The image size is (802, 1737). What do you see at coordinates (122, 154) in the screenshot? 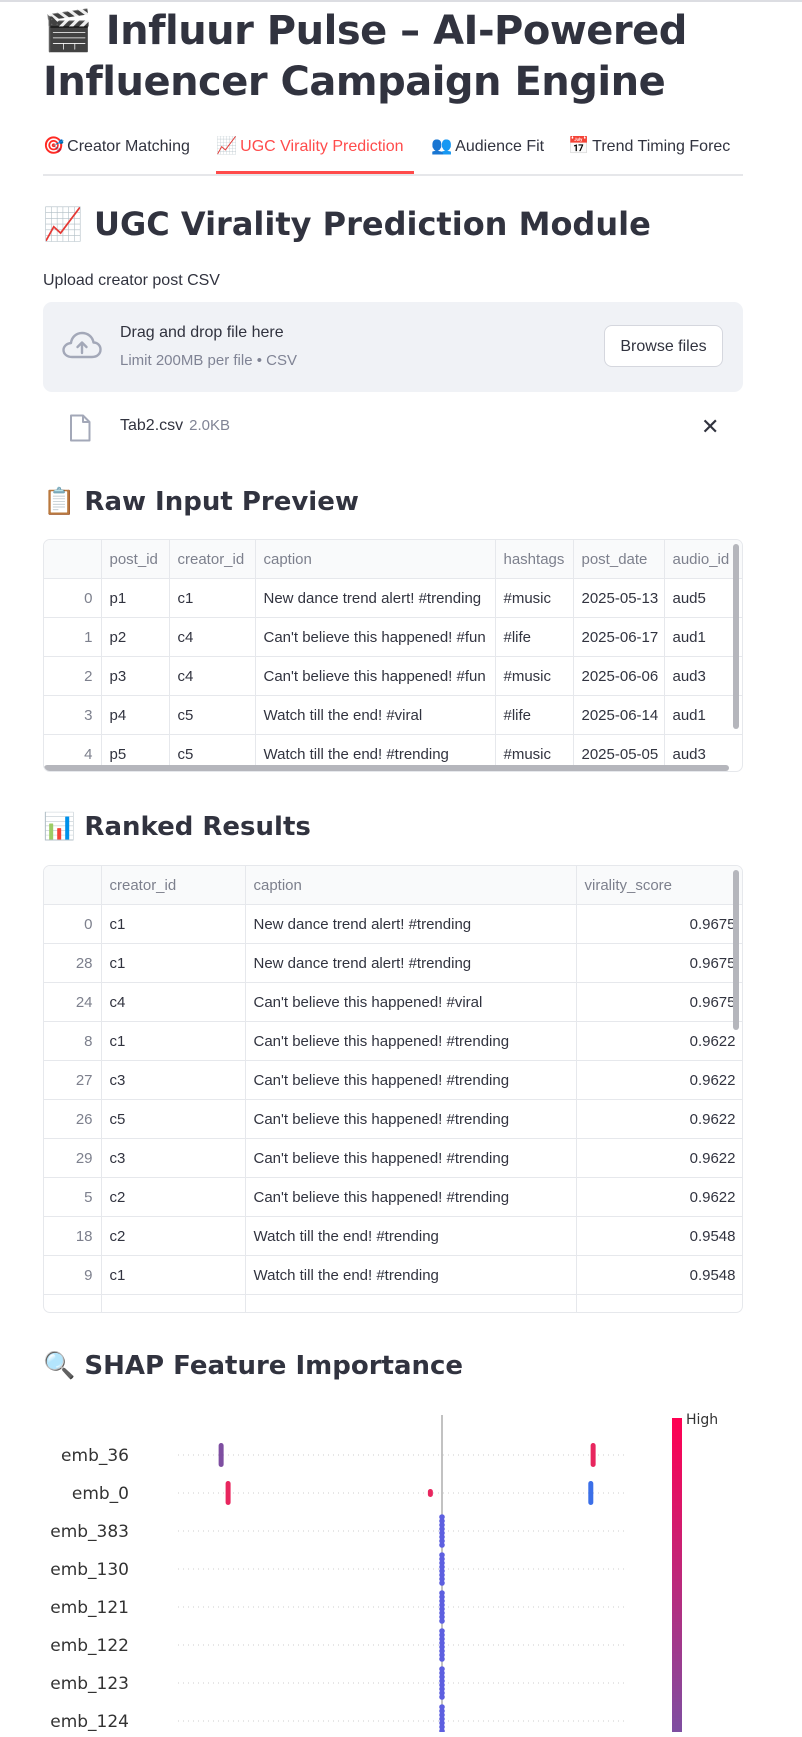
I see `tab-creator-matching: 🎯 Creator Matching` at bounding box center [122, 154].